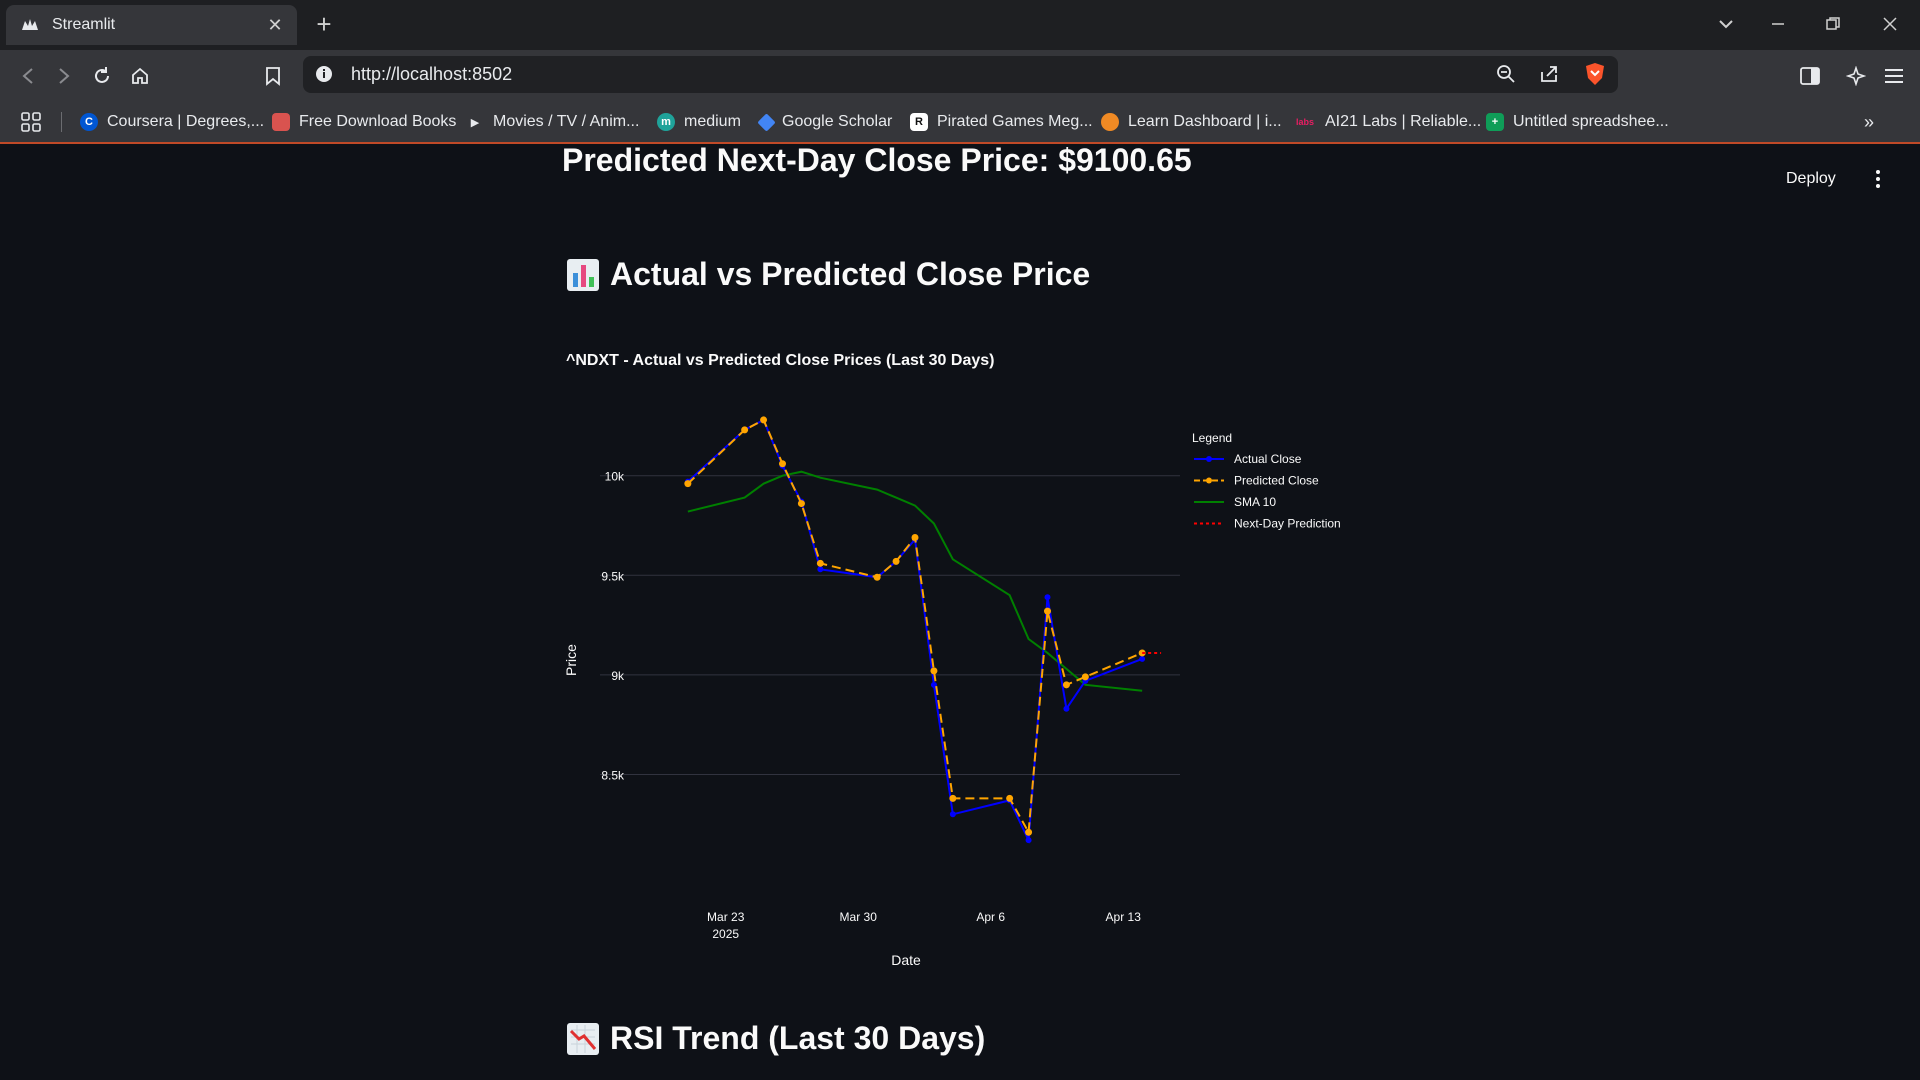  I want to click on x-tick-label: Apr 13, so click(1124, 917).